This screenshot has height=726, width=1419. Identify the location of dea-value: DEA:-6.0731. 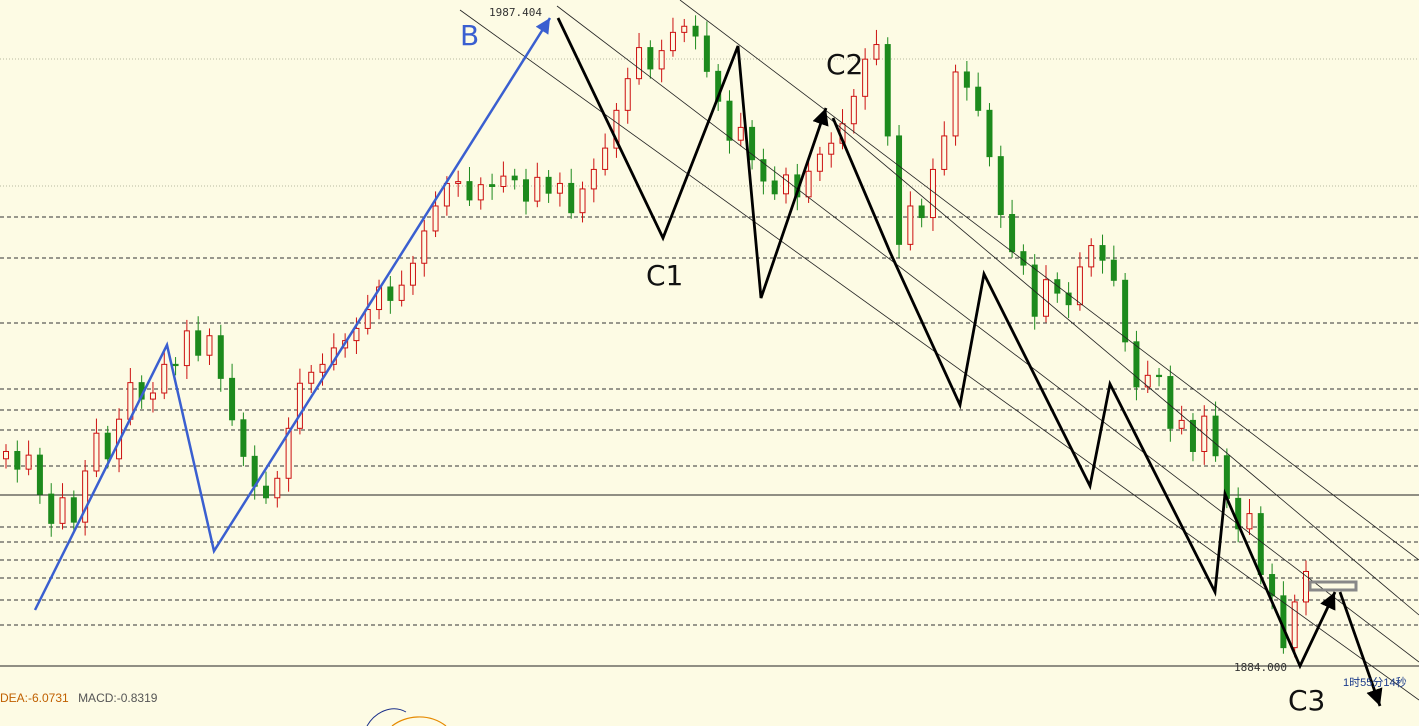
(34, 698).